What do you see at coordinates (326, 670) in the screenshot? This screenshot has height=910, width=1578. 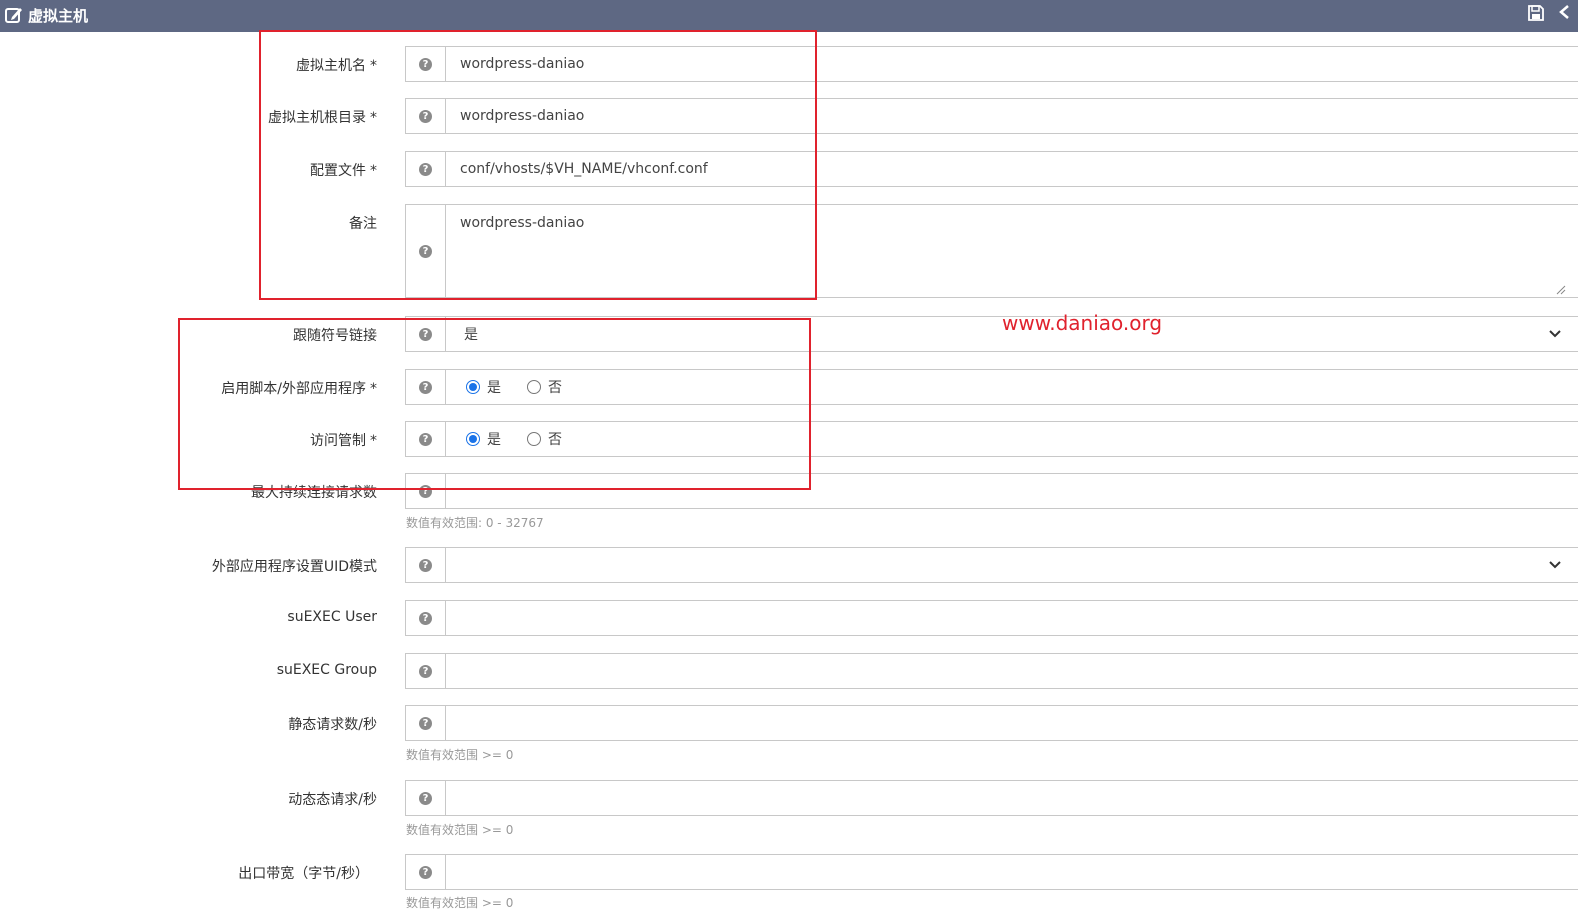 I see `label-suexec-group: suEXEC Group` at bounding box center [326, 670].